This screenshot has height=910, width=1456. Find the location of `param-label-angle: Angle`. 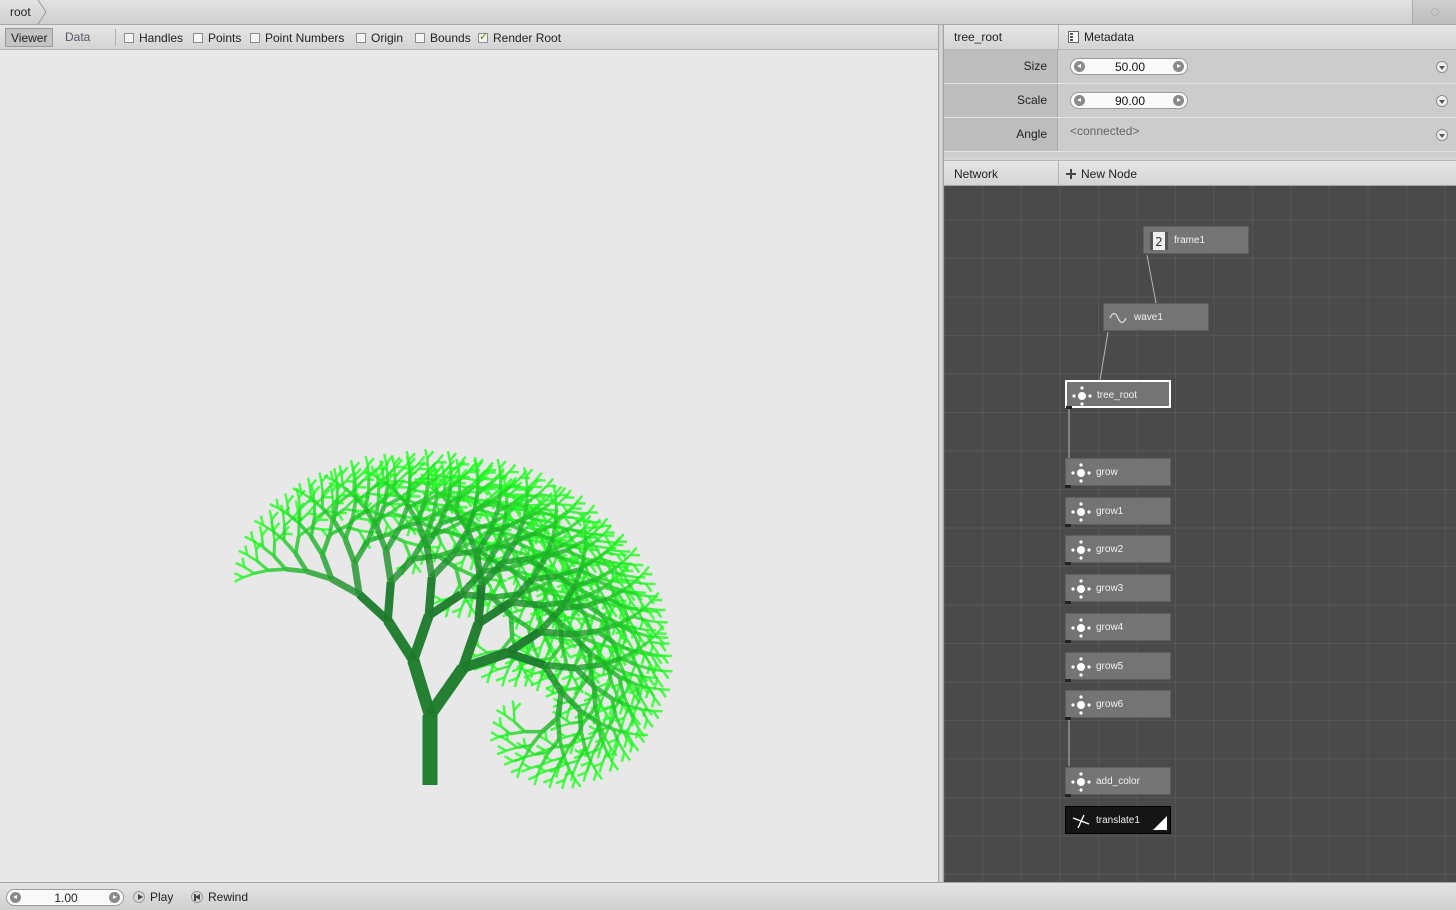

param-label-angle: Angle is located at coordinates (1001, 134).